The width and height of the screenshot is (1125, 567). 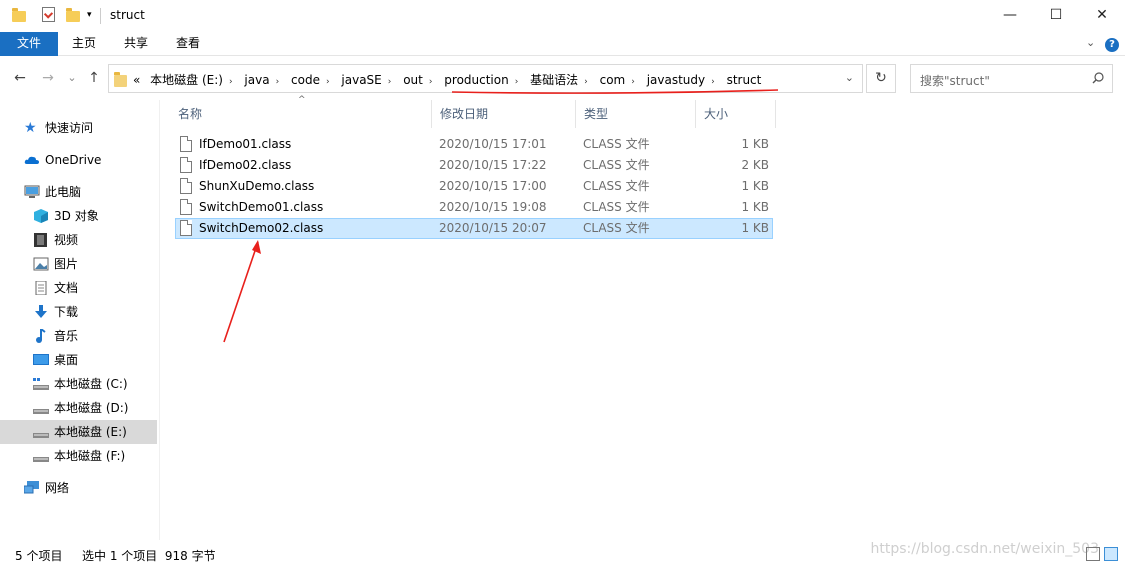 What do you see at coordinates (39, 556) in the screenshot?
I see `item-count: 5 个项目` at bounding box center [39, 556].